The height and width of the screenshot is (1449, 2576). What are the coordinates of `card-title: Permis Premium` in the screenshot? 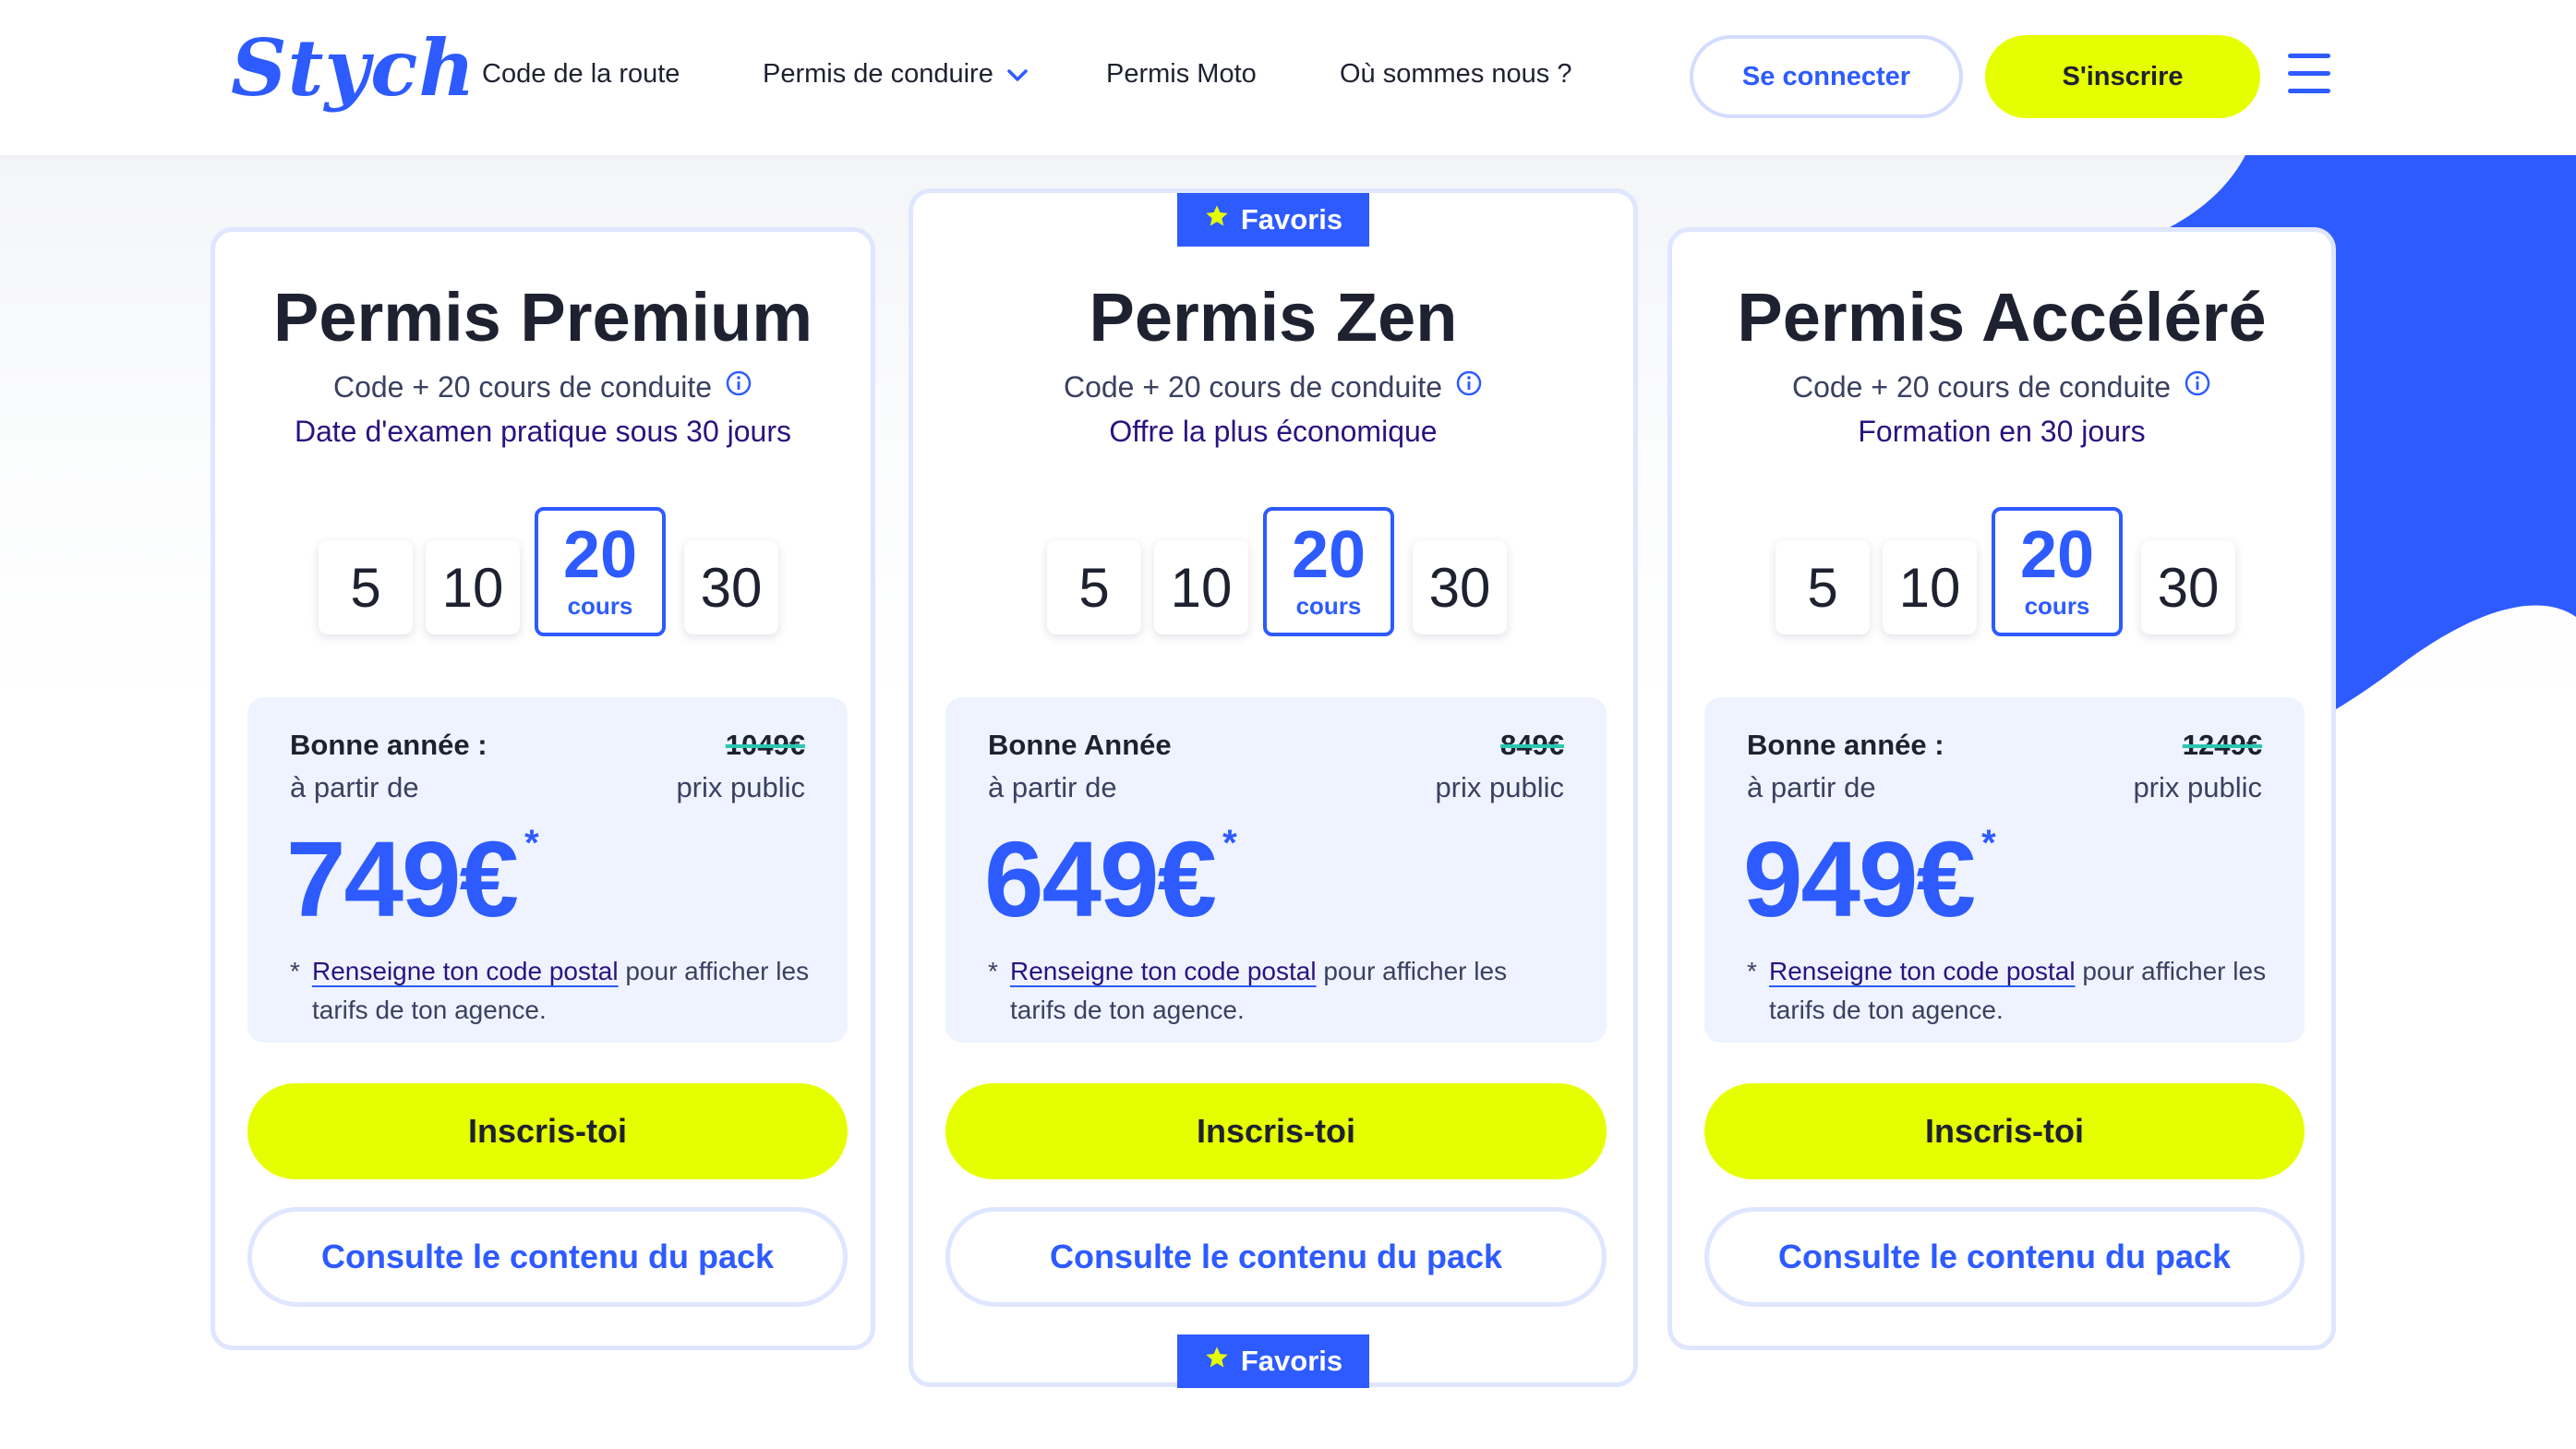 It's located at (542, 318).